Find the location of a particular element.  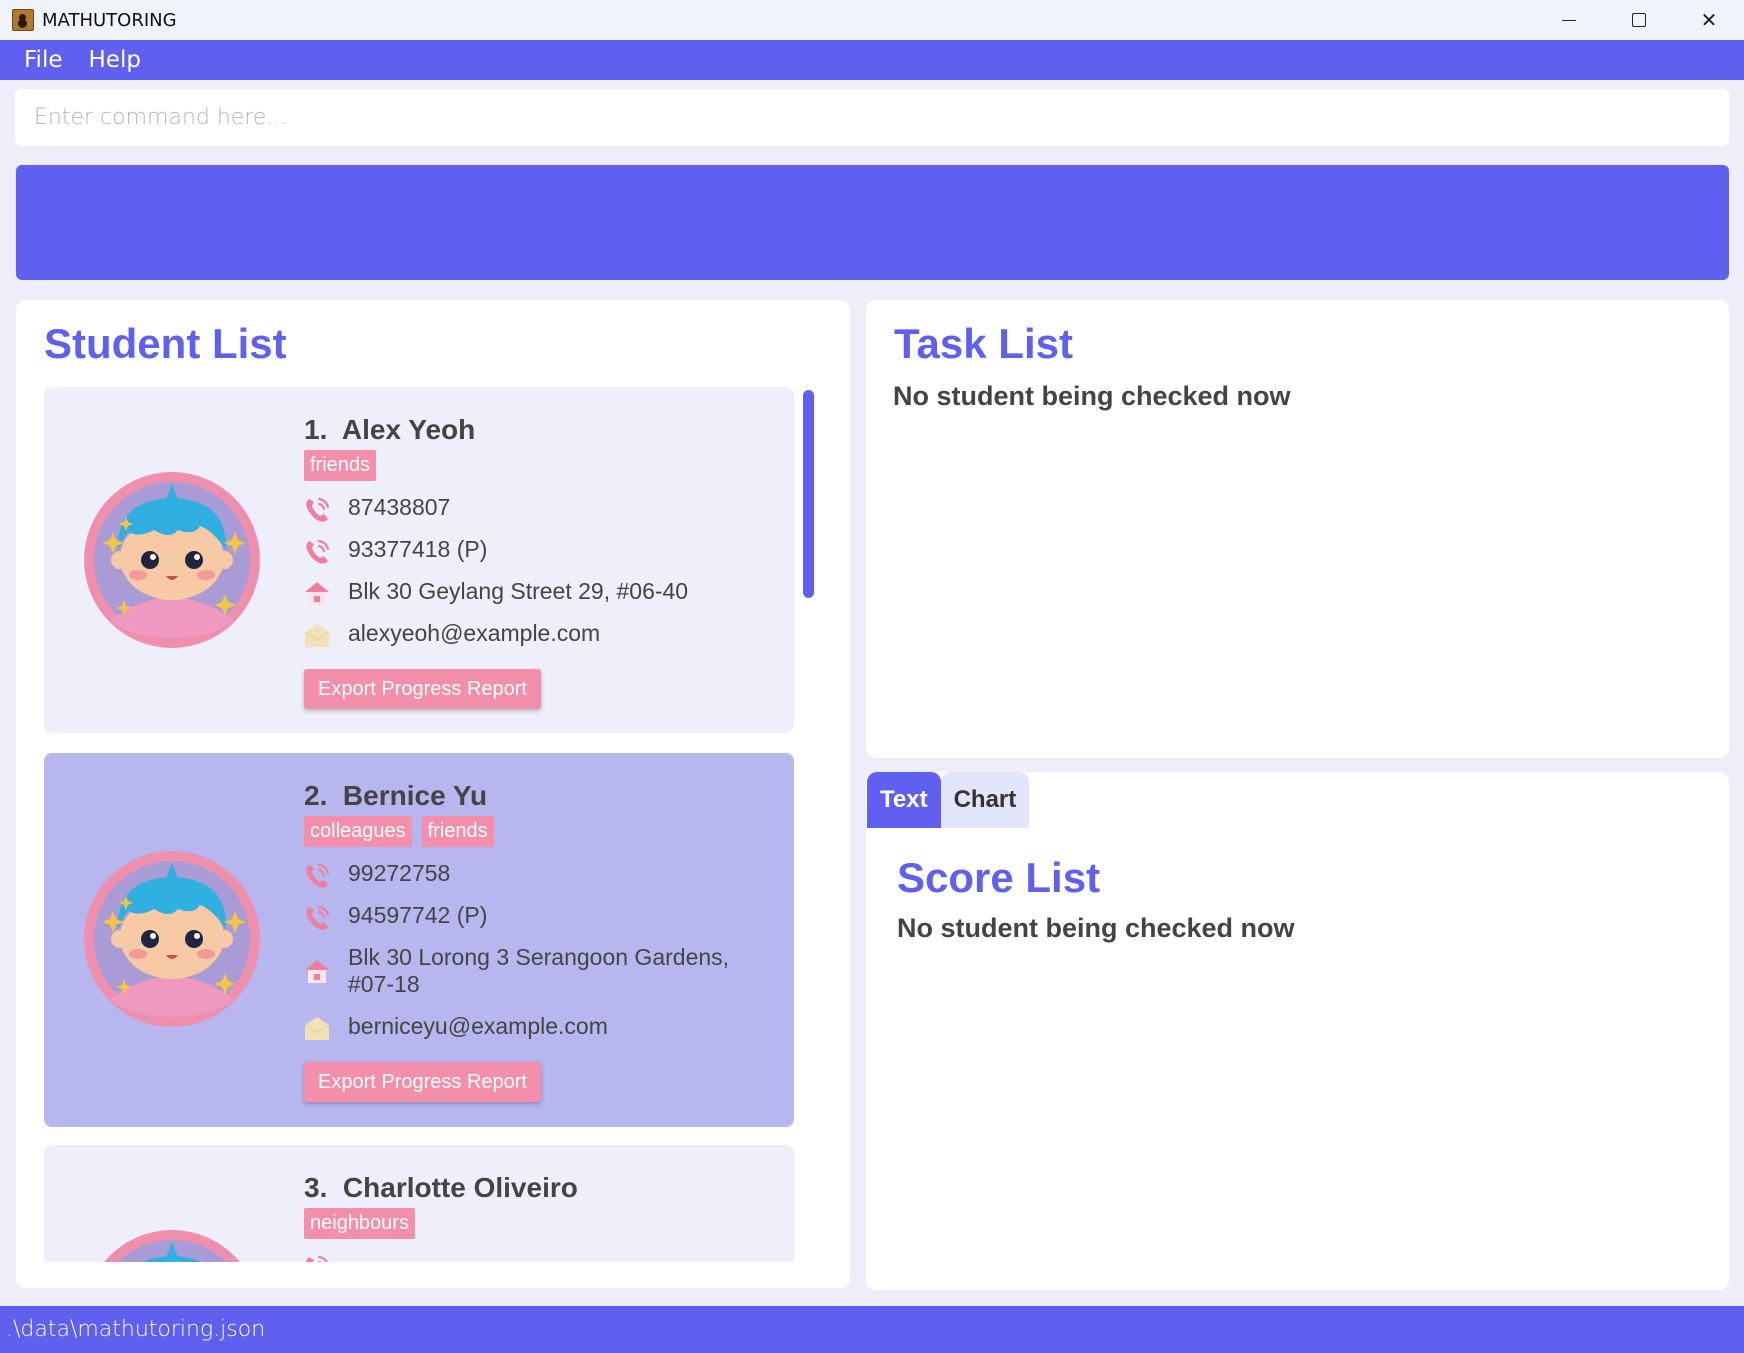

email-text: berniceyu@example.com is located at coordinates (478, 1026).